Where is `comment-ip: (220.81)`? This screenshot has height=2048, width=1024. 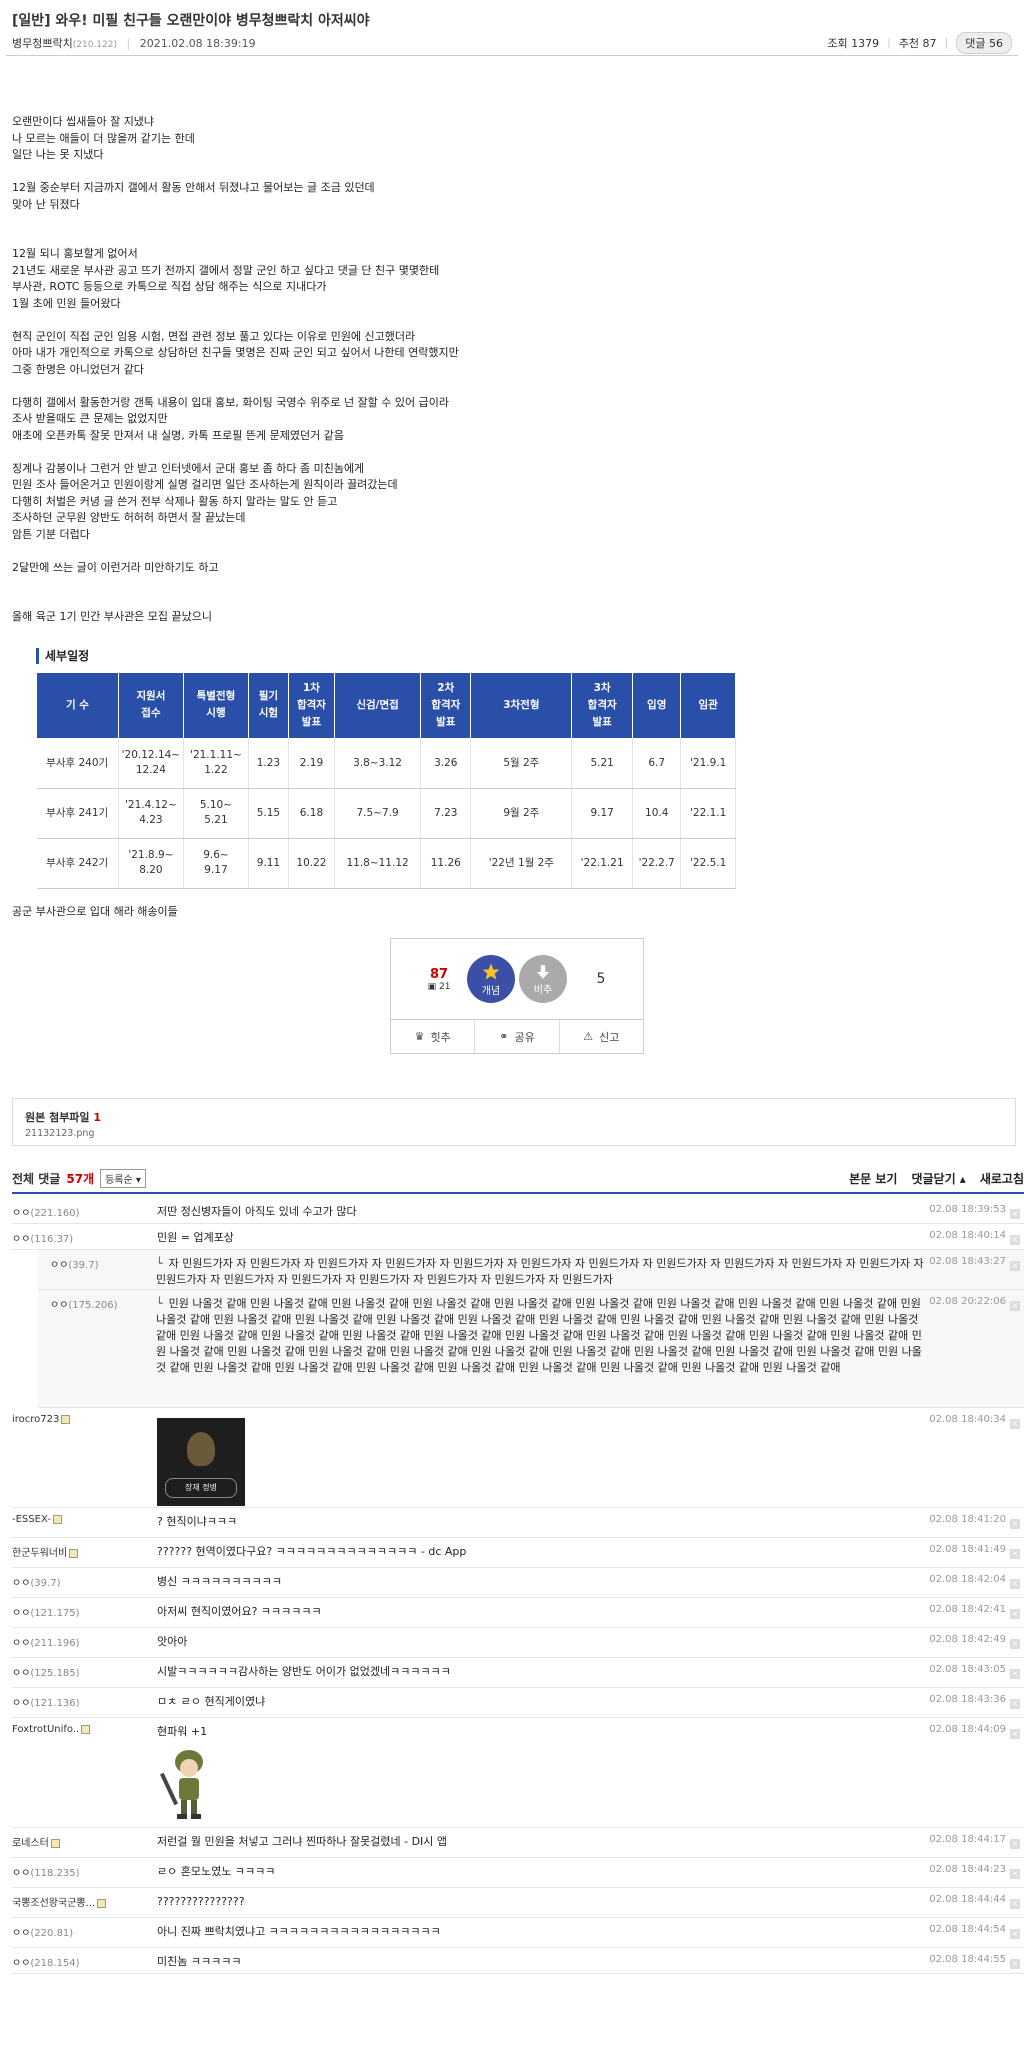
comment-ip: (220.81) is located at coordinates (52, 1933).